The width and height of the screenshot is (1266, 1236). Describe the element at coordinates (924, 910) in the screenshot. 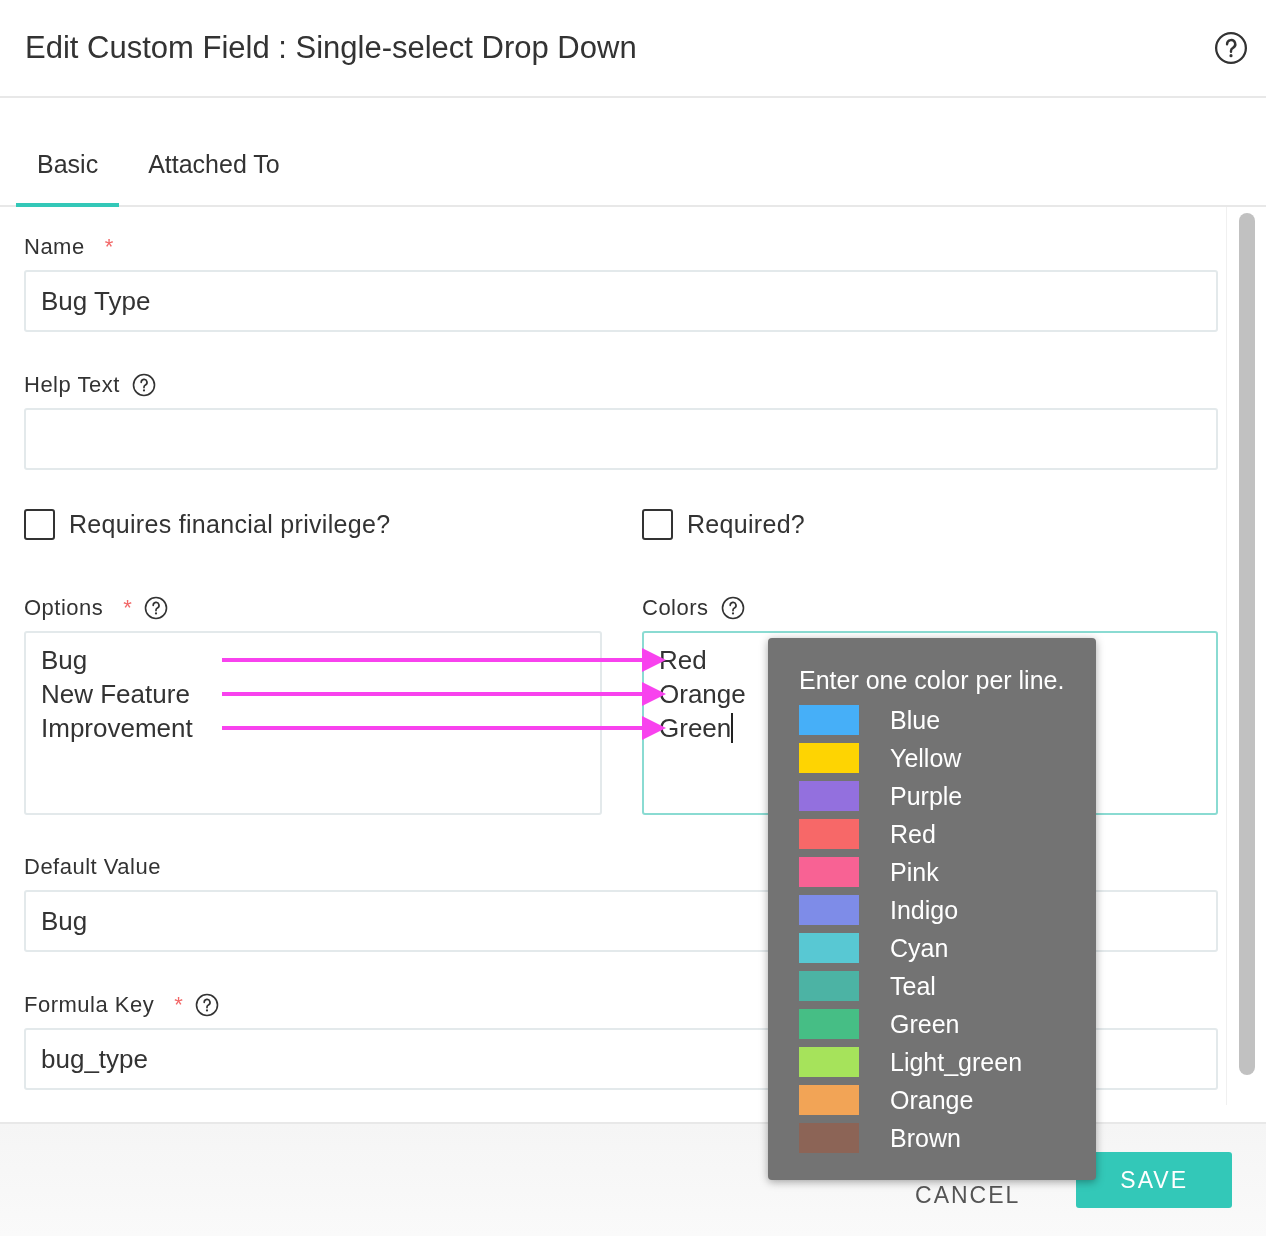

I see `color-name: Indigo` at that location.